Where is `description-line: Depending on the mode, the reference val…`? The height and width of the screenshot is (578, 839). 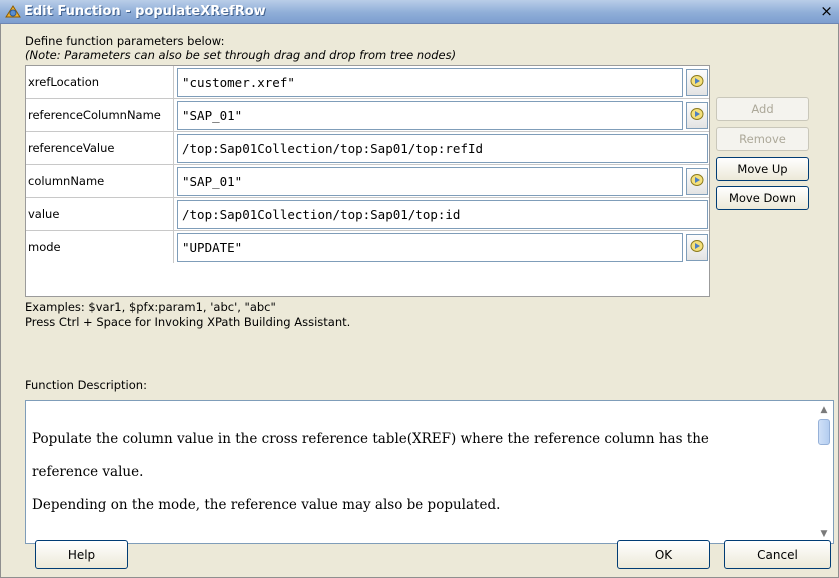 description-line: Depending on the mode, the reference val… is located at coordinates (266, 505).